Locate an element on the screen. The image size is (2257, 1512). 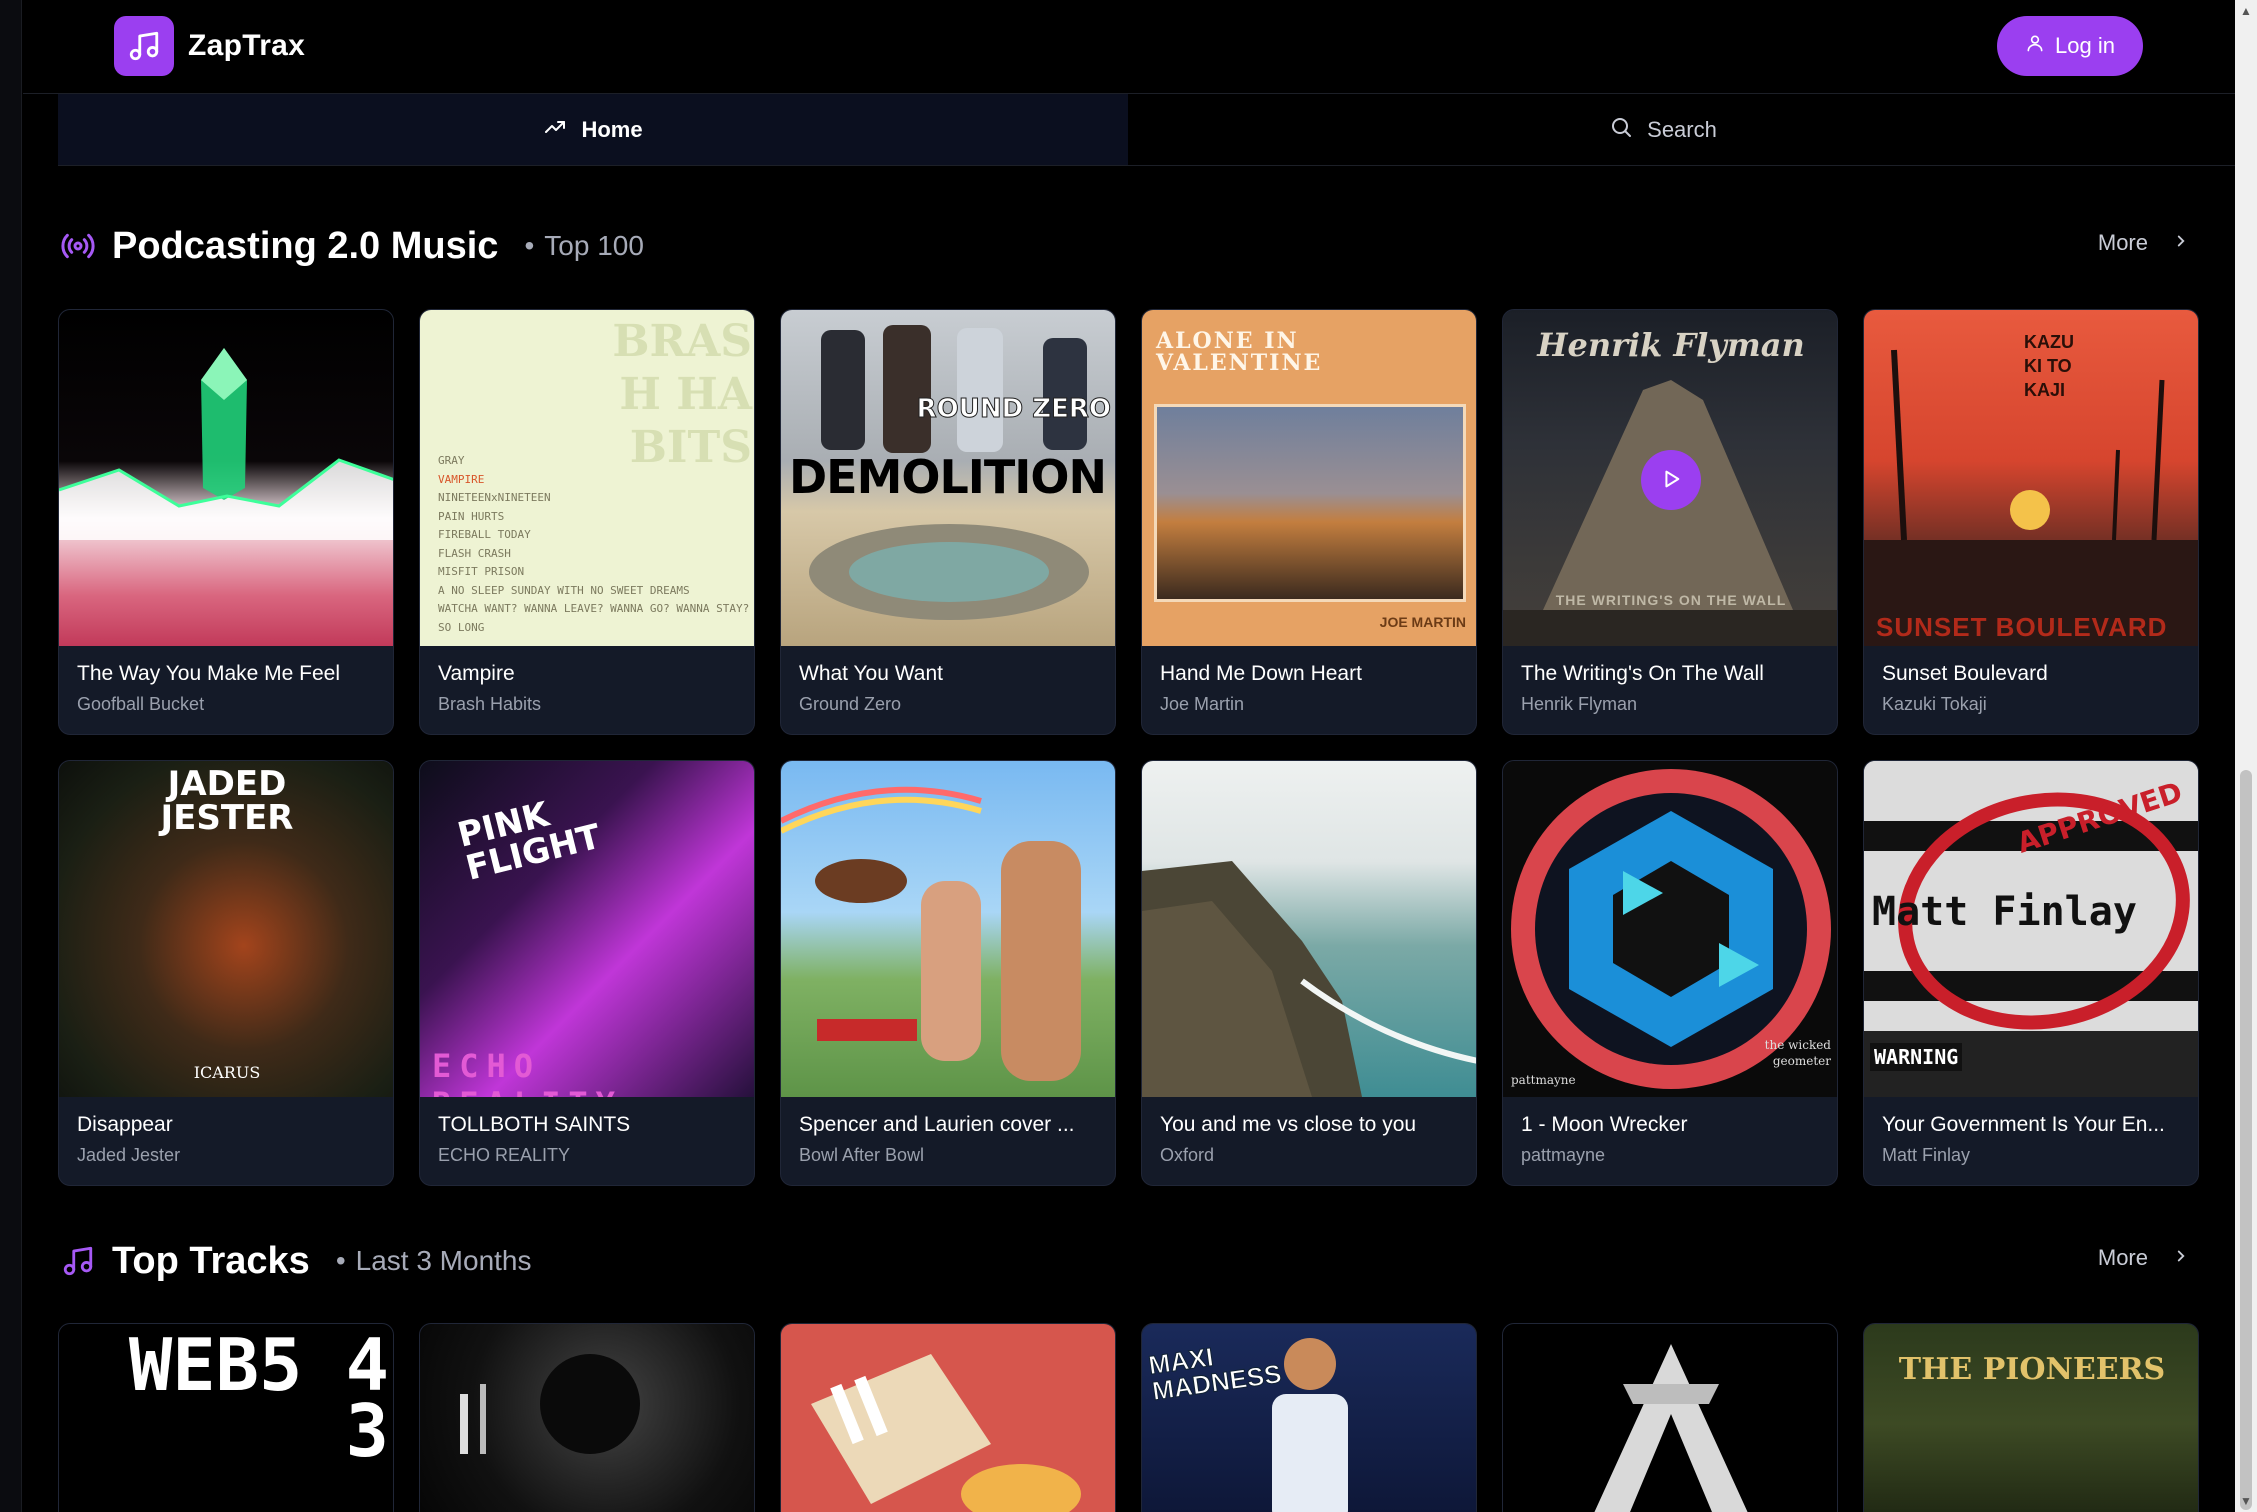
art-title: pattmayne is located at coordinates (1543, 1080).